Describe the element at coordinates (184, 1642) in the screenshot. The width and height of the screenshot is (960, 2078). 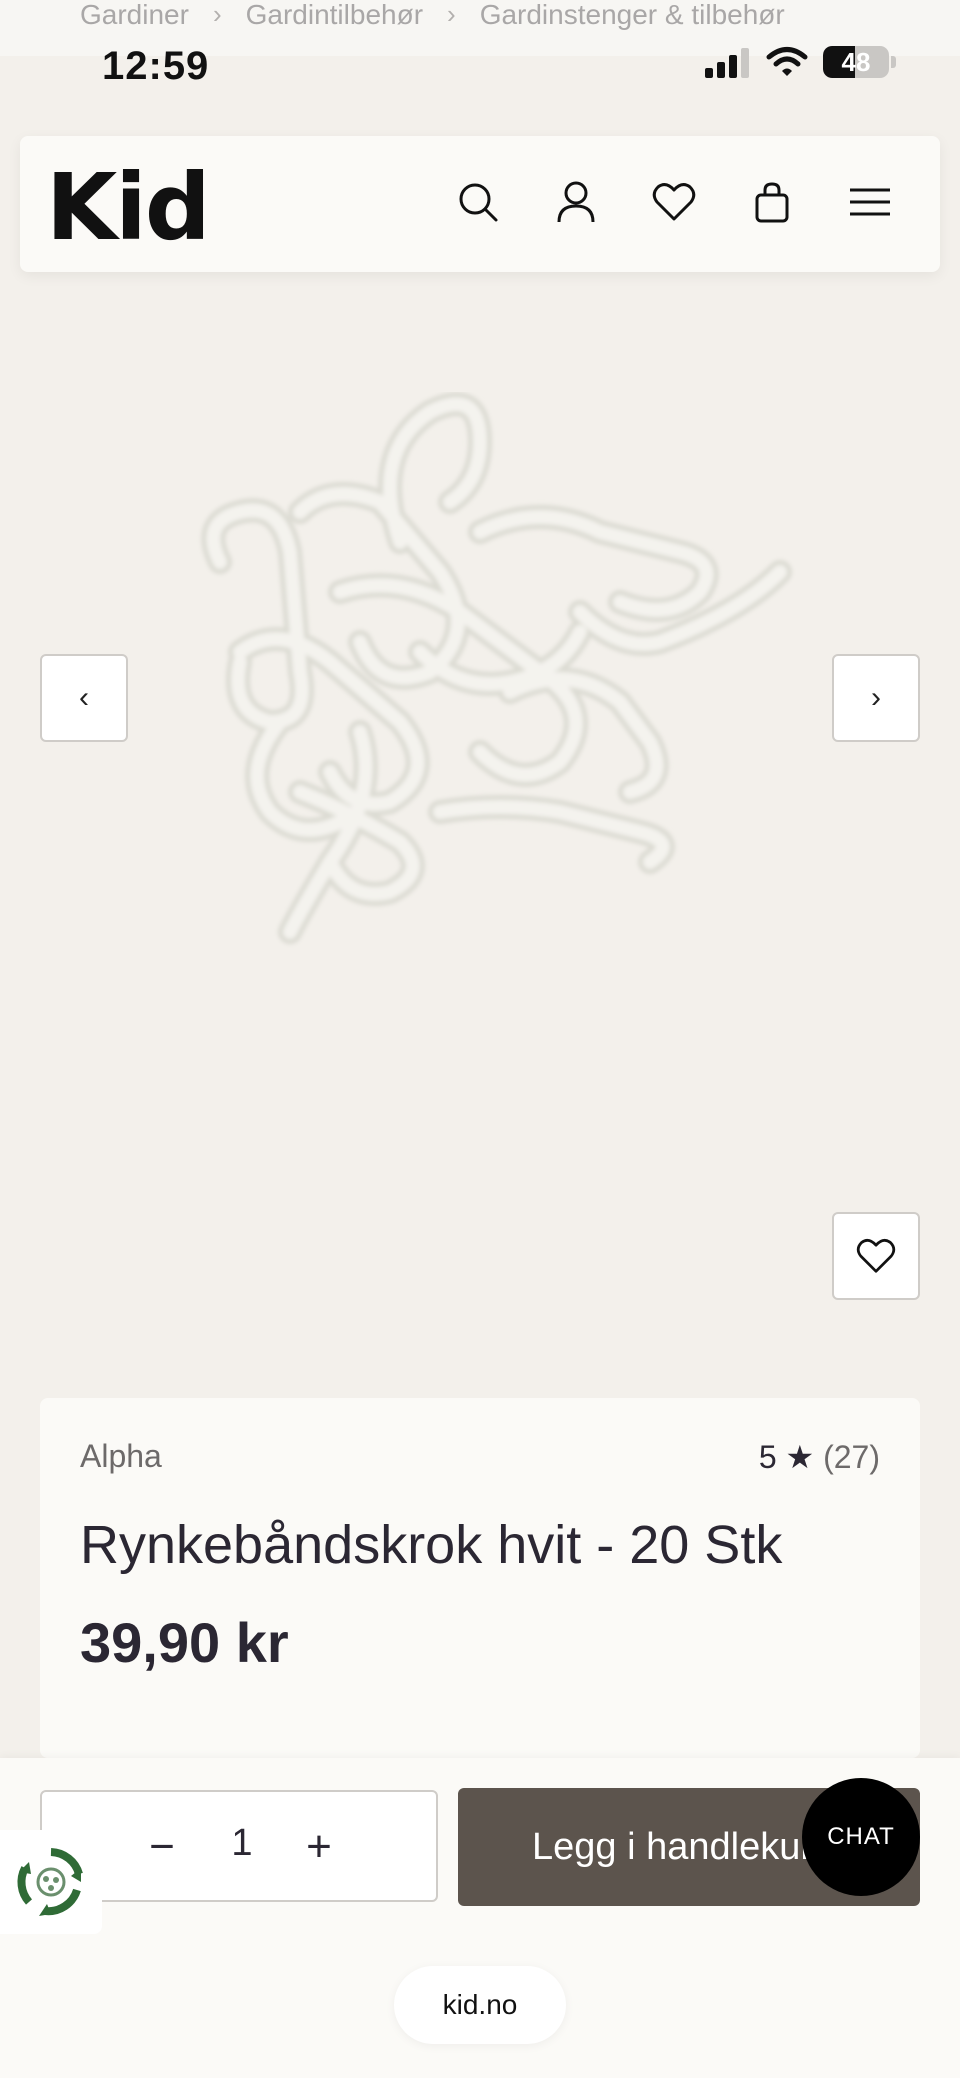
I see `product-price: 39,90 kr` at that location.